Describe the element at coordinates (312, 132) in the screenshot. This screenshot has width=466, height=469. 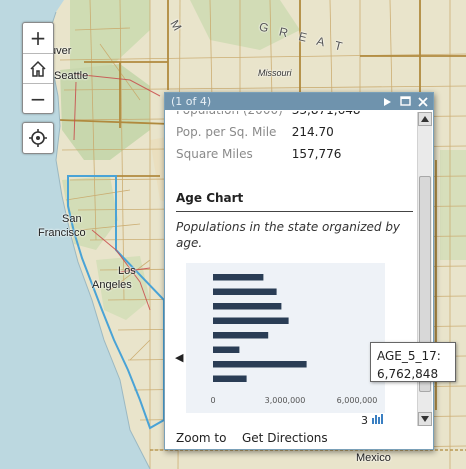
I see `attribute-value: 214.70` at that location.